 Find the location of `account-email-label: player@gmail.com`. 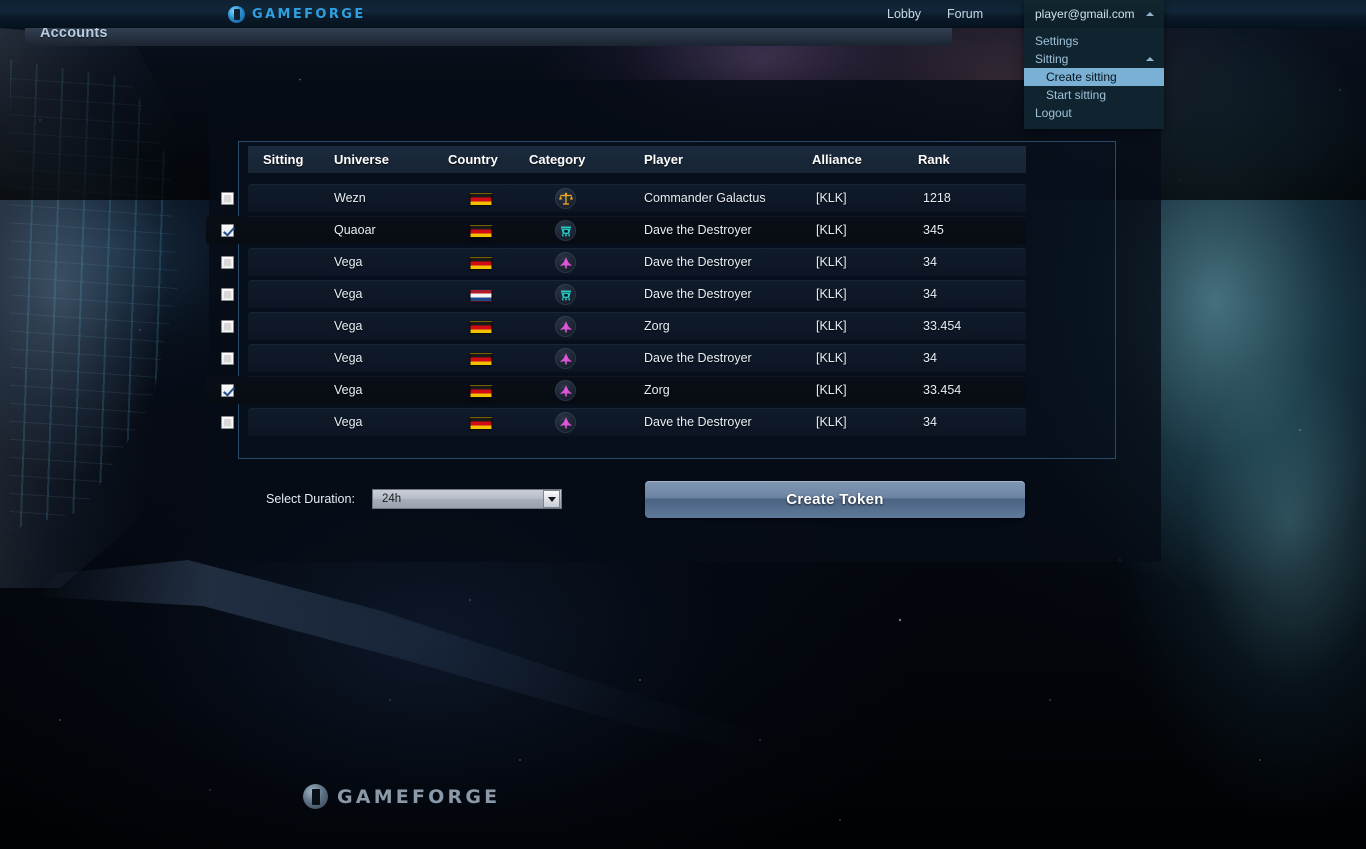

account-email-label: player@gmail.com is located at coordinates (1085, 14).